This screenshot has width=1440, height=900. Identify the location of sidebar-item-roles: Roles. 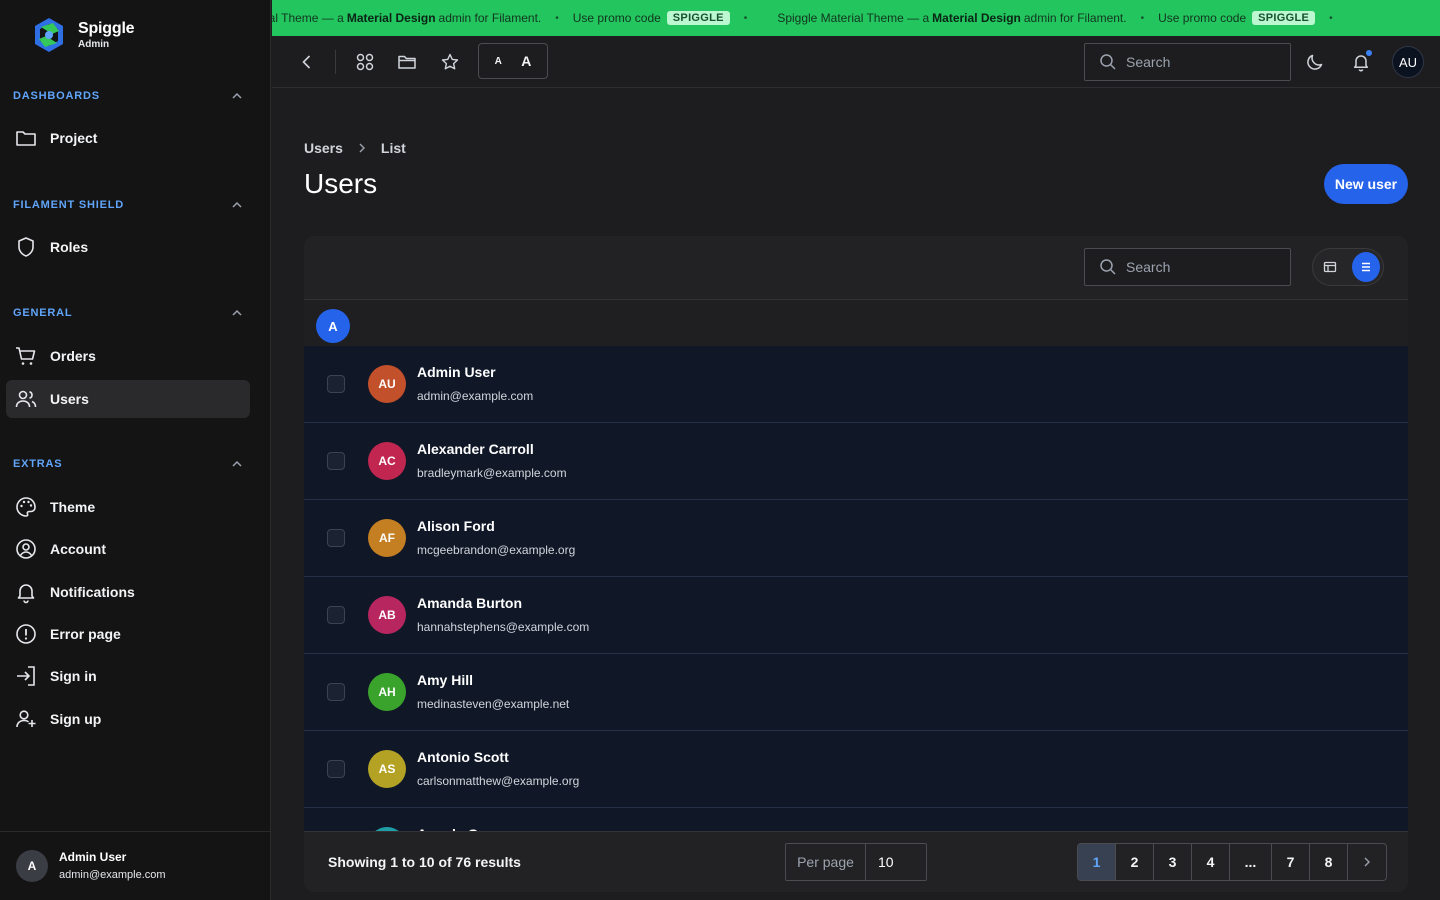
(128, 247).